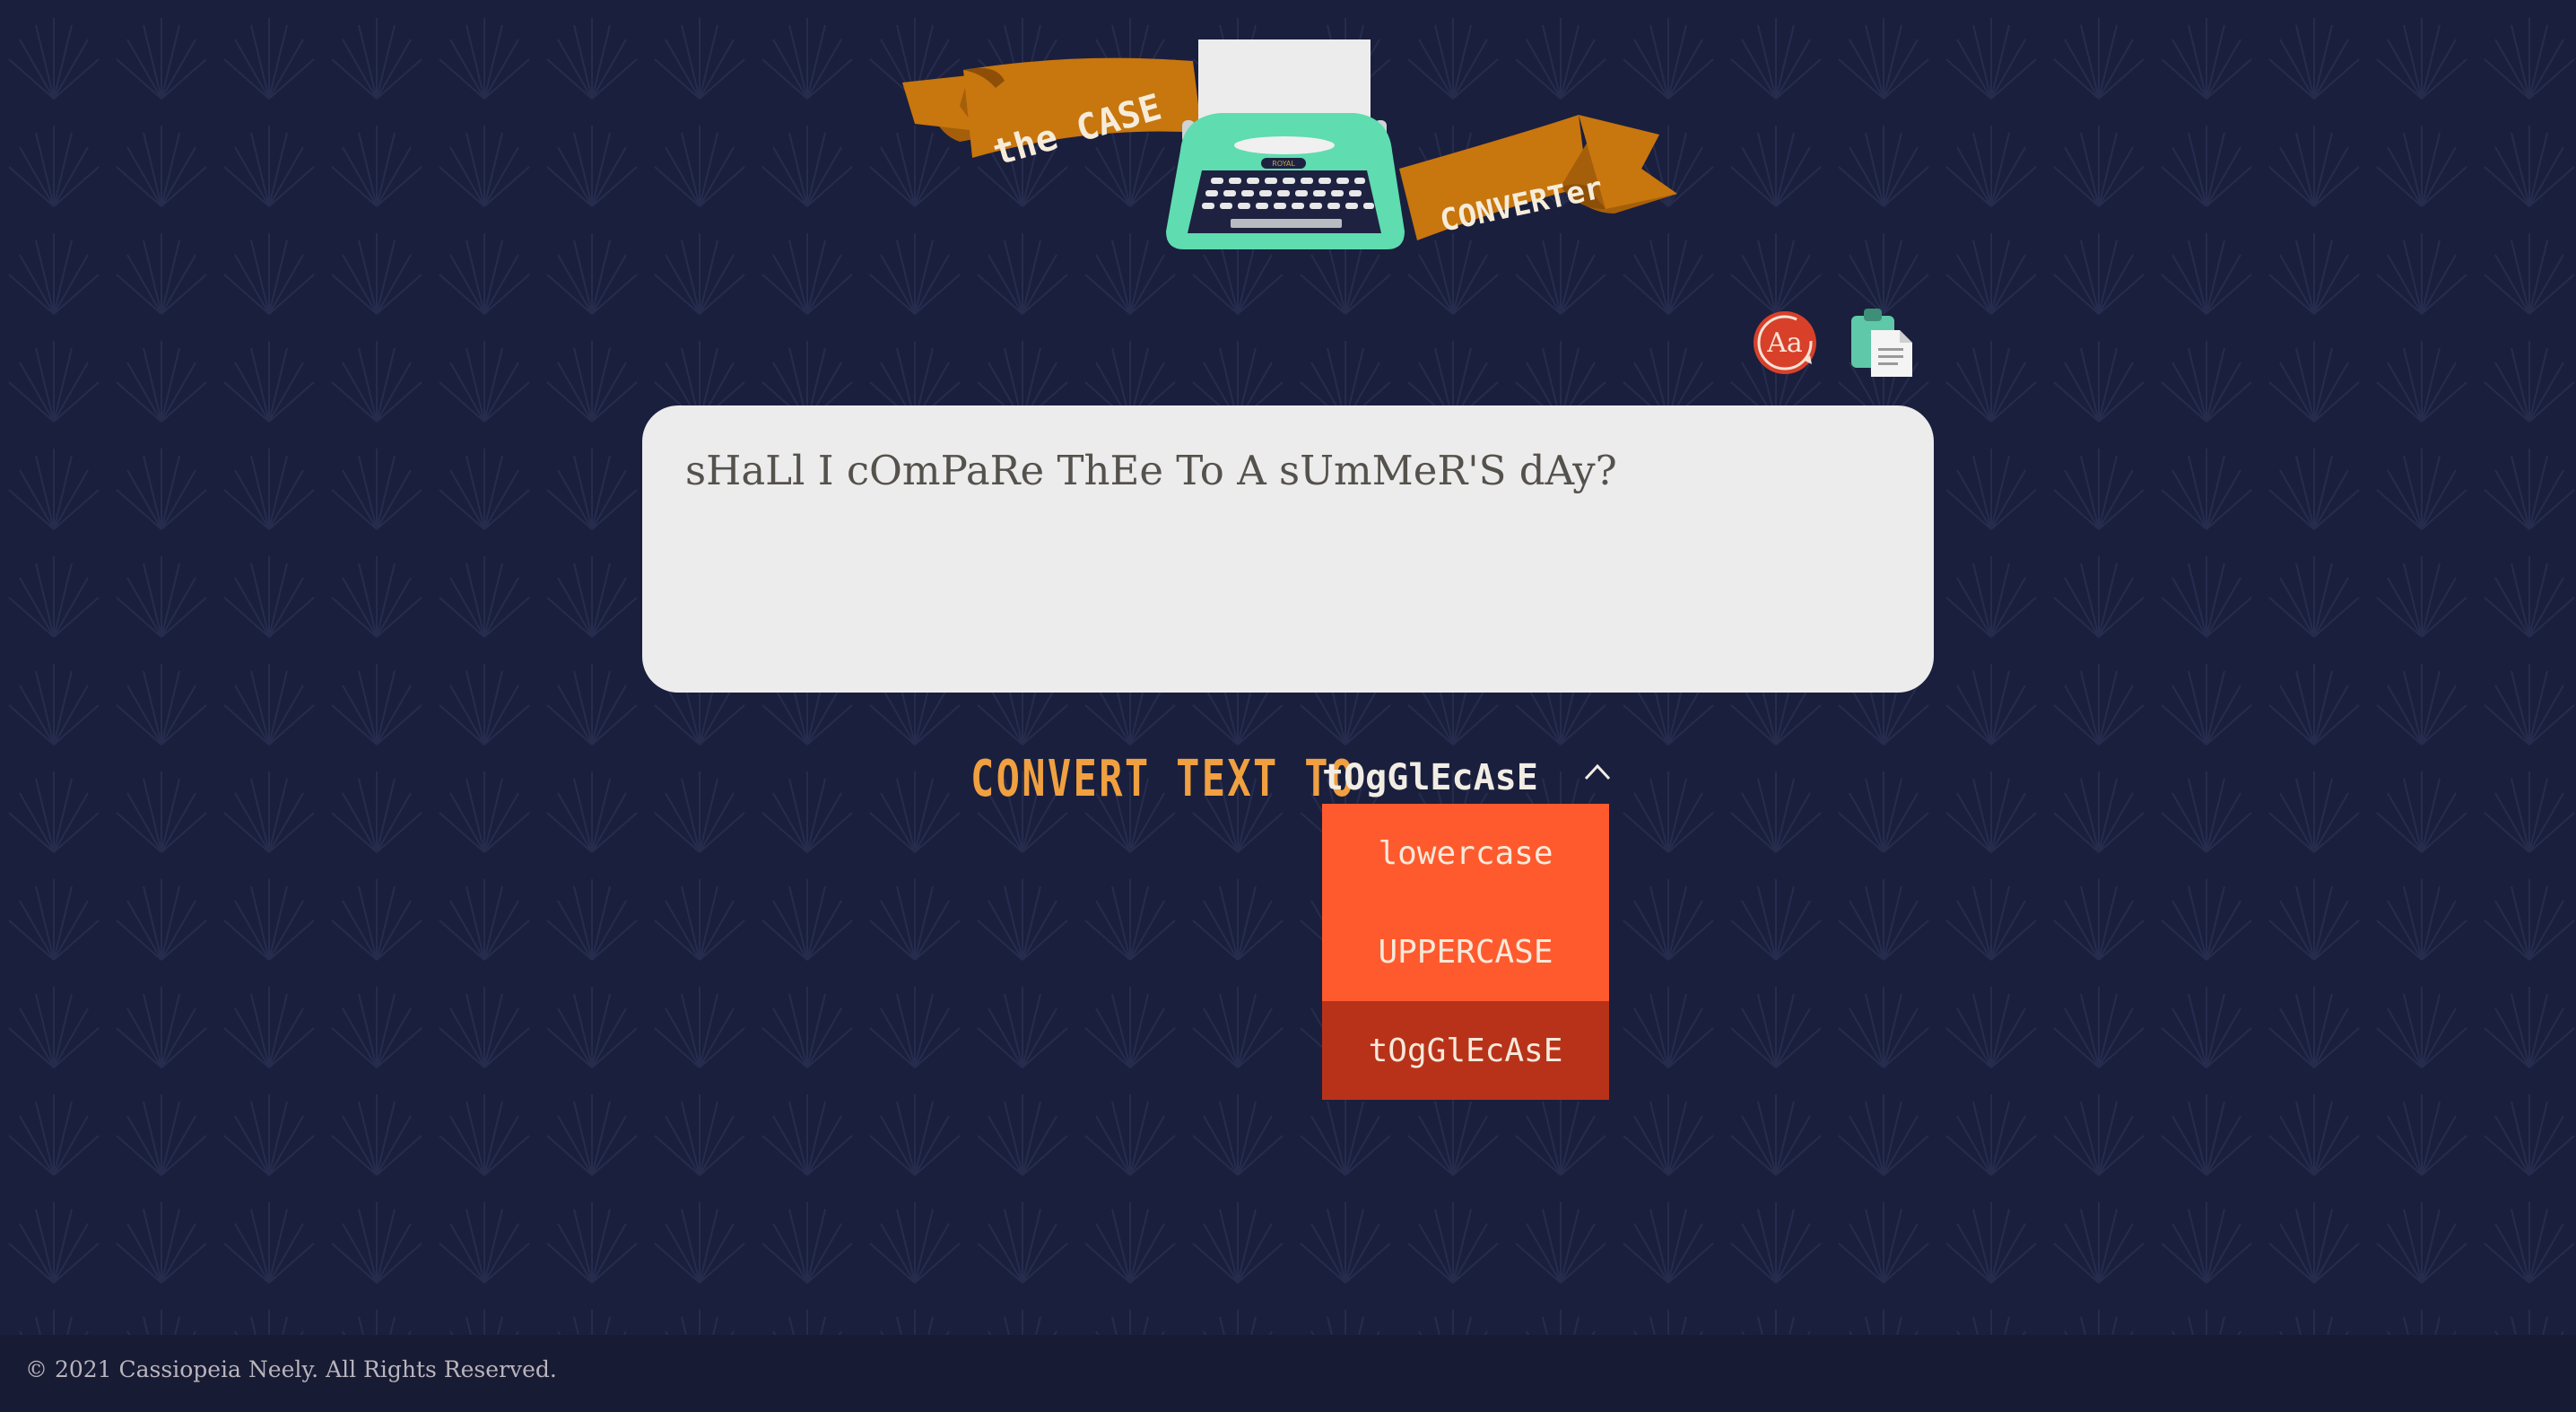 The image size is (2576, 1412). I want to click on option-uppercase: UPPERCASE, so click(1465, 951).